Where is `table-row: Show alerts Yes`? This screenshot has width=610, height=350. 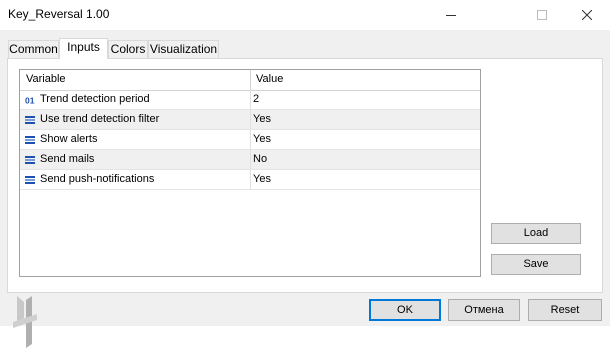 table-row: Show alerts Yes is located at coordinates (250, 140).